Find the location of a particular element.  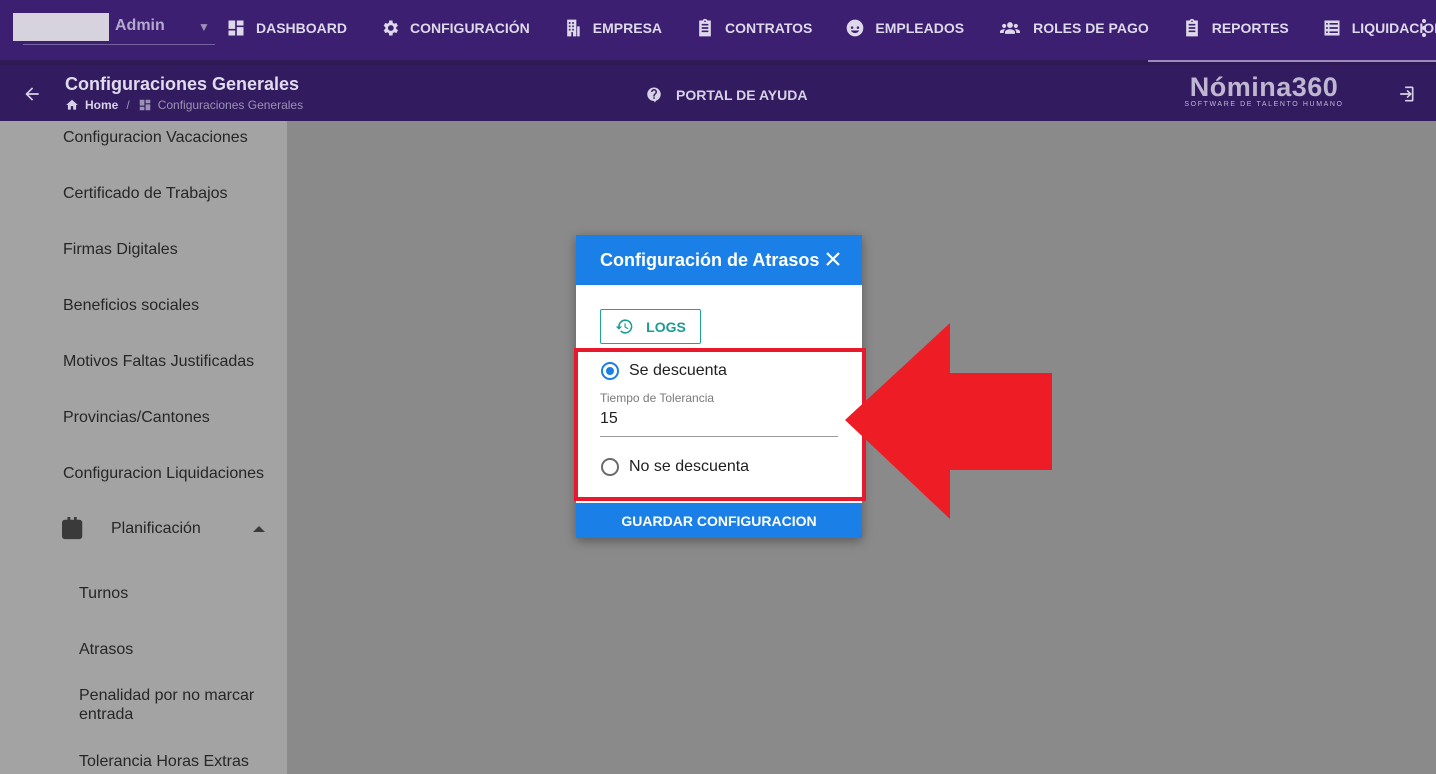

logo-brand: Nómina360 is located at coordinates (1264, 87).